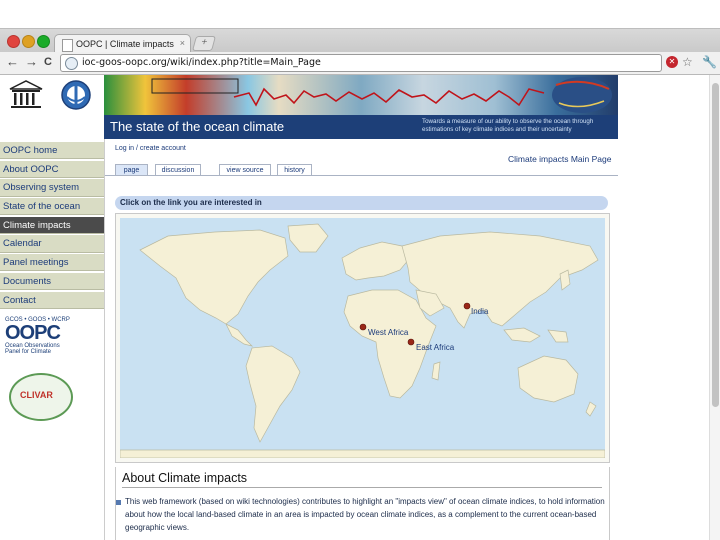  What do you see at coordinates (52, 169) in the screenshot?
I see `sidebar-item-about-oopc: About OOPC` at bounding box center [52, 169].